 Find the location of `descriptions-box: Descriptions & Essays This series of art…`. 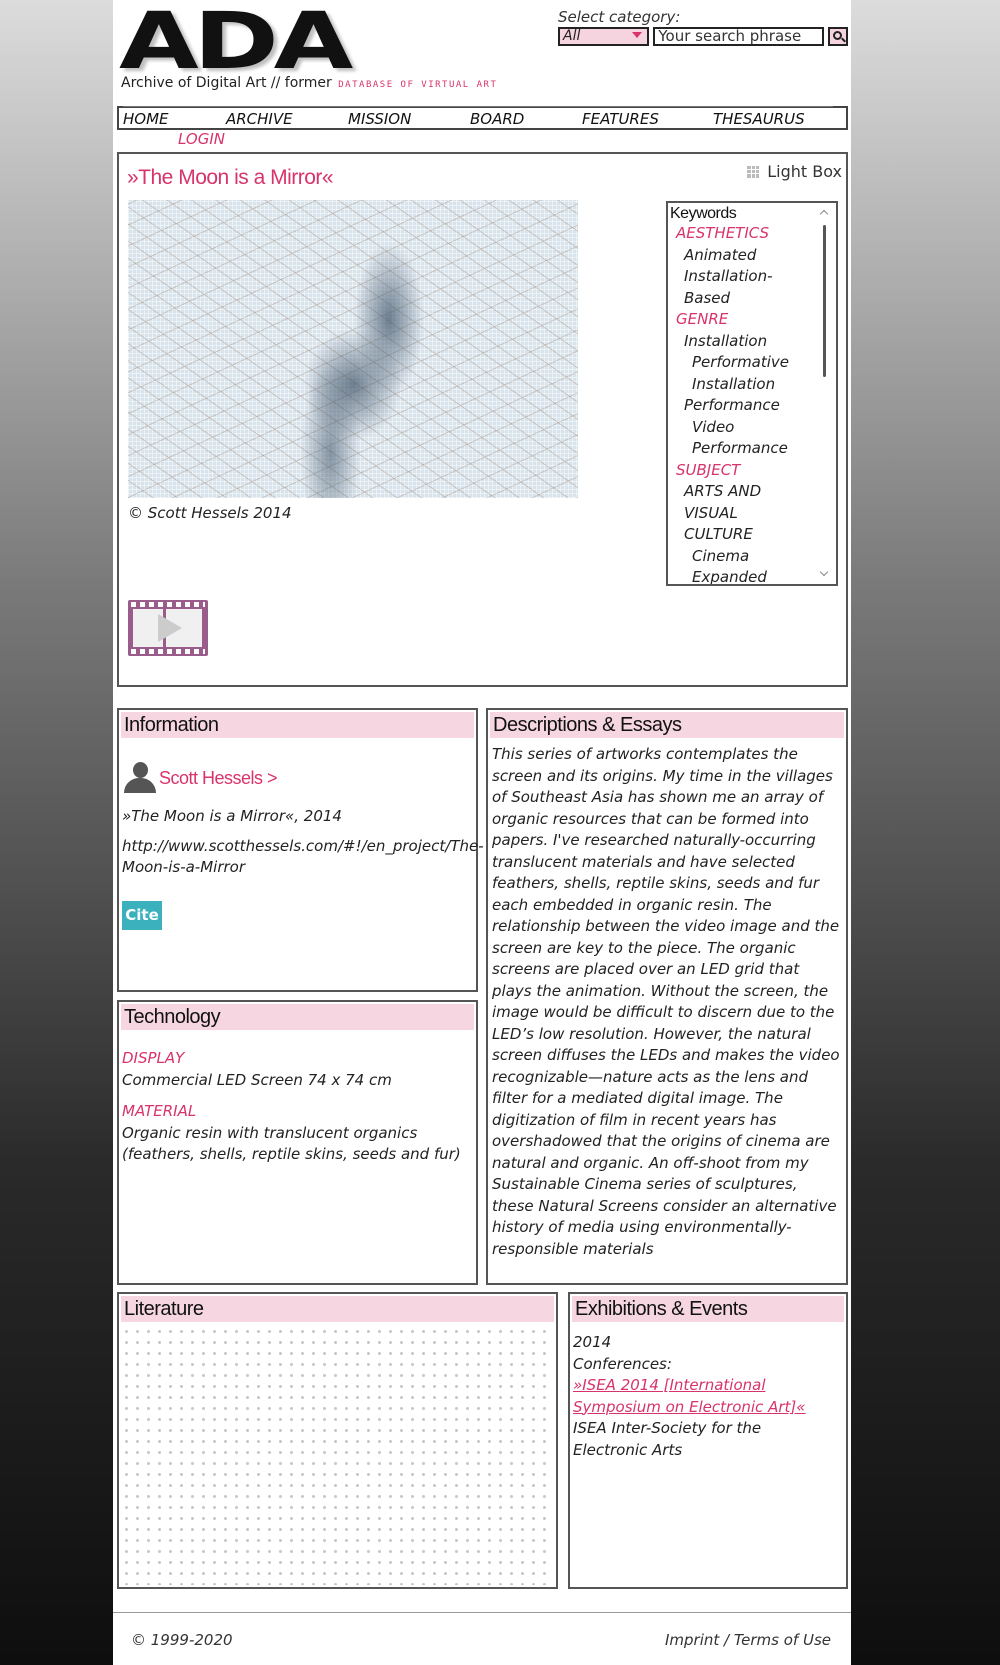

descriptions-box: Descriptions & Essays This series of art… is located at coordinates (667, 996).